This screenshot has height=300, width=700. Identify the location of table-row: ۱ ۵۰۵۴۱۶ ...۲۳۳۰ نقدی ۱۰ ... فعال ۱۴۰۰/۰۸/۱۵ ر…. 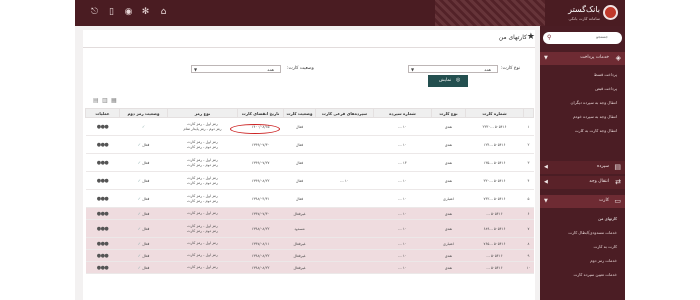
(309, 126).